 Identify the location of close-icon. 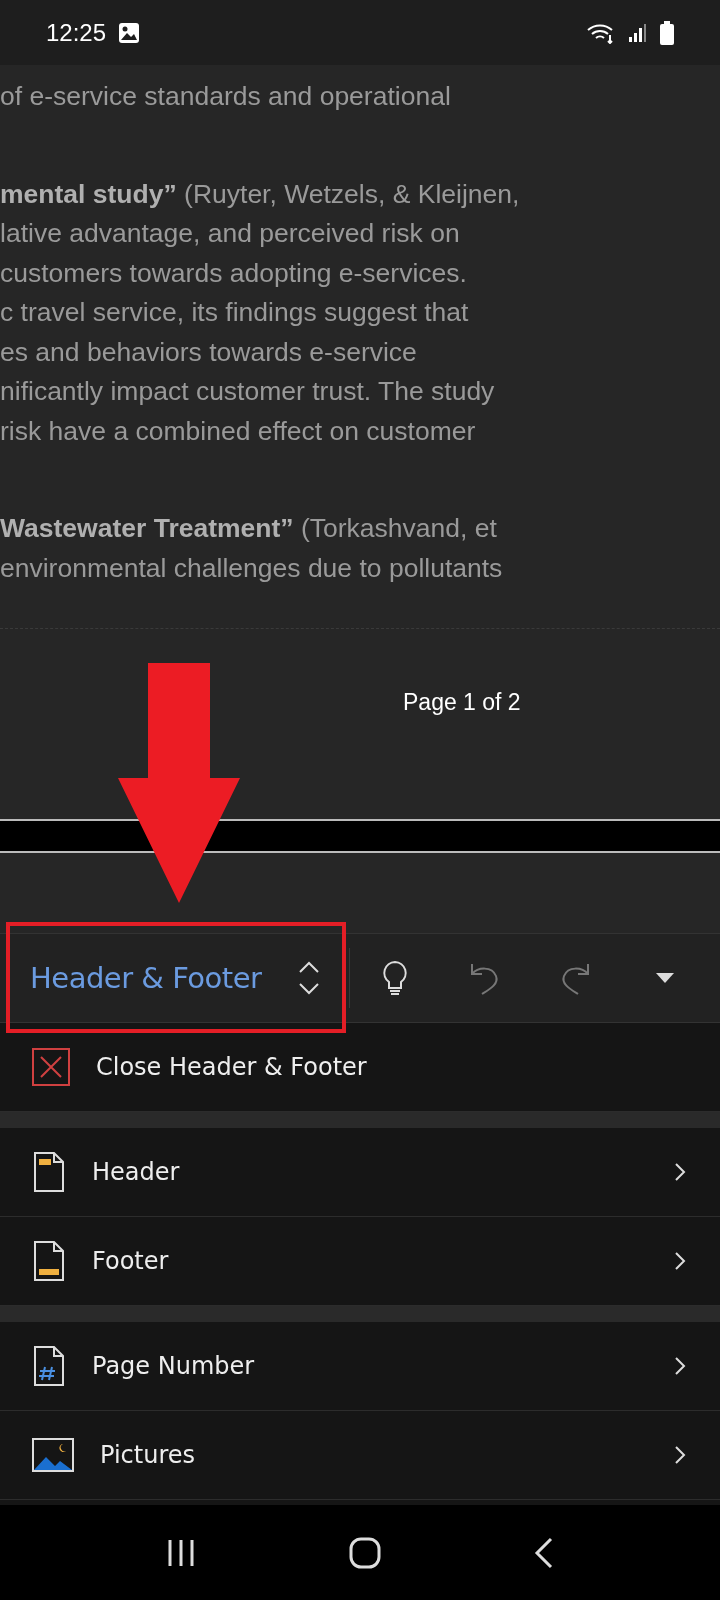
(51, 1067).